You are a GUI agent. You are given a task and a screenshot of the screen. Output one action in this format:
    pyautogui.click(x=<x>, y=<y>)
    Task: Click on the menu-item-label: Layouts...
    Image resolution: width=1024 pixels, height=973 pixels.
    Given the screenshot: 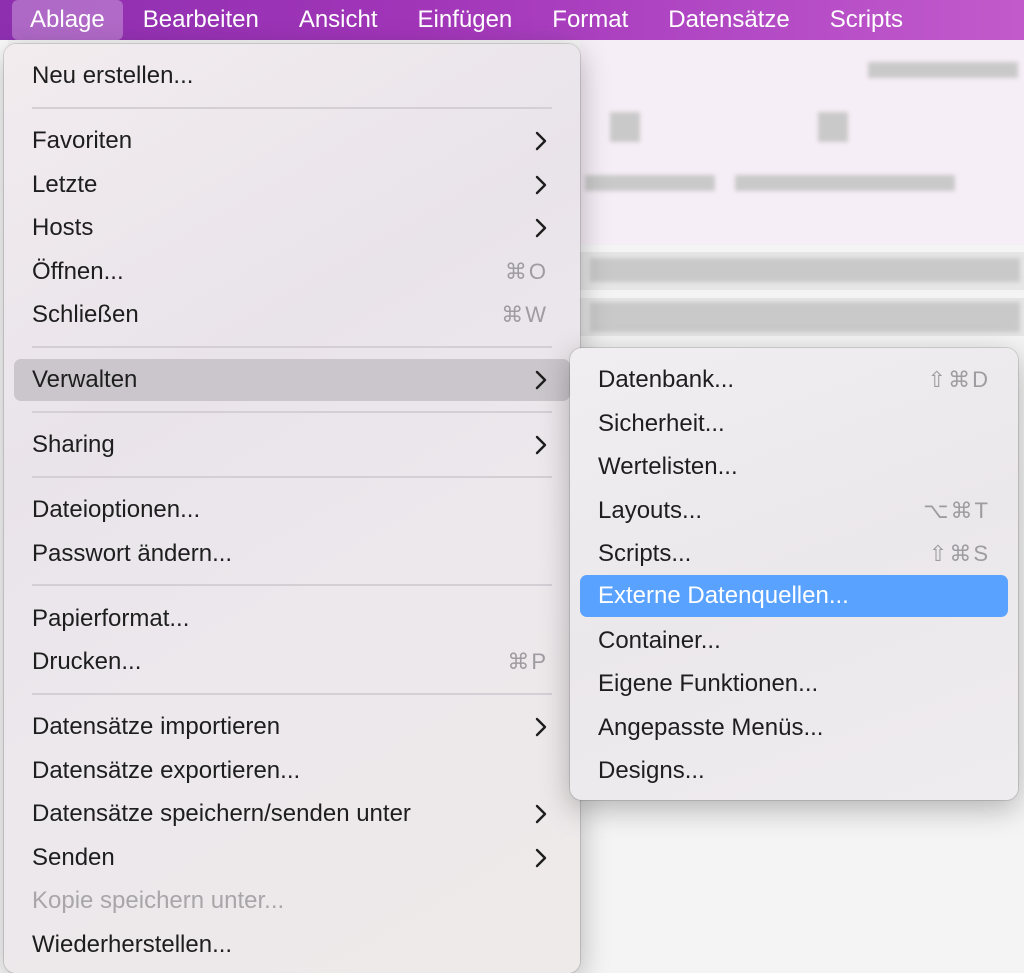 What is the action you would take?
    pyautogui.click(x=650, y=510)
    